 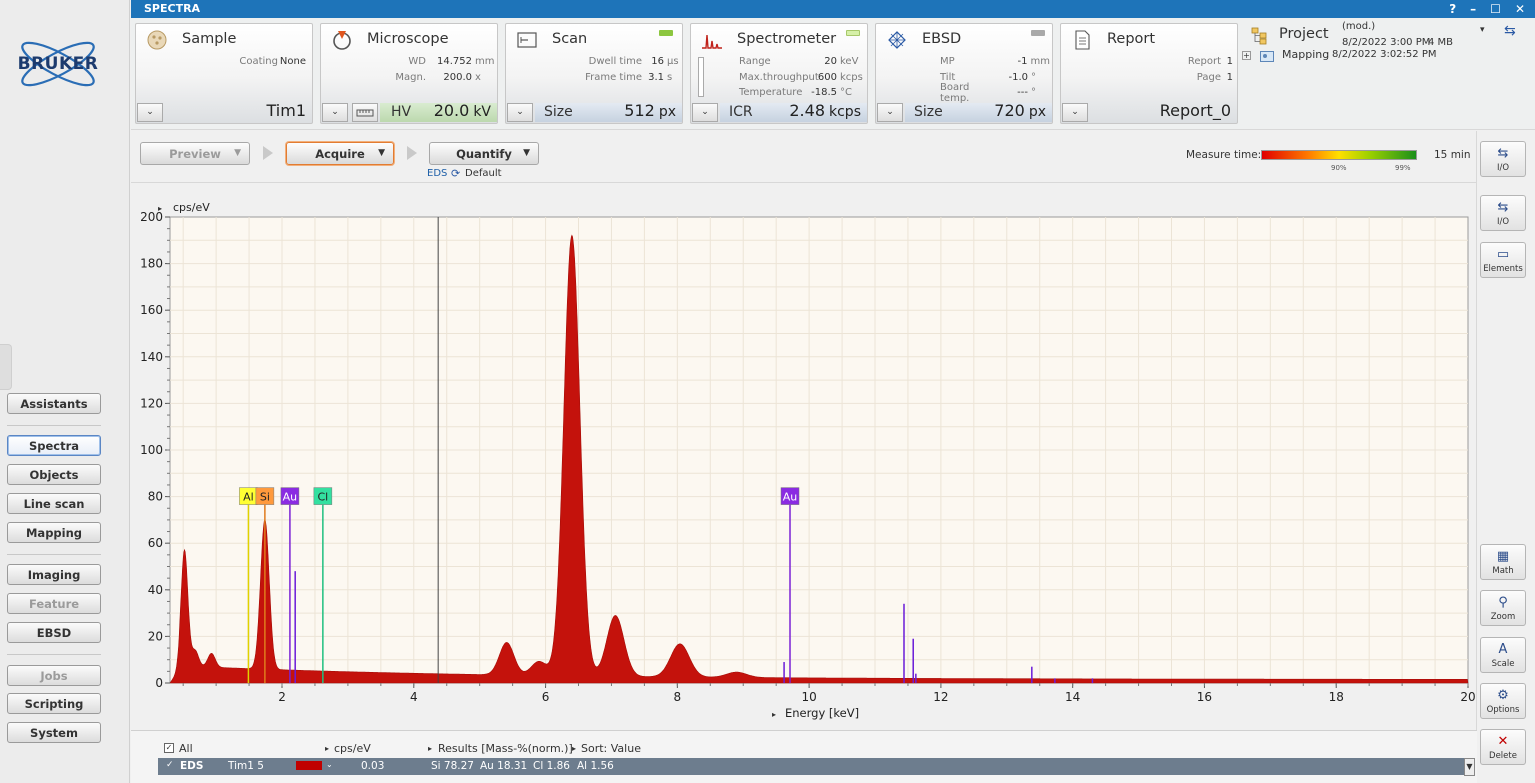 What do you see at coordinates (1495, 9) in the screenshot?
I see `maximize-button: ☐` at bounding box center [1495, 9].